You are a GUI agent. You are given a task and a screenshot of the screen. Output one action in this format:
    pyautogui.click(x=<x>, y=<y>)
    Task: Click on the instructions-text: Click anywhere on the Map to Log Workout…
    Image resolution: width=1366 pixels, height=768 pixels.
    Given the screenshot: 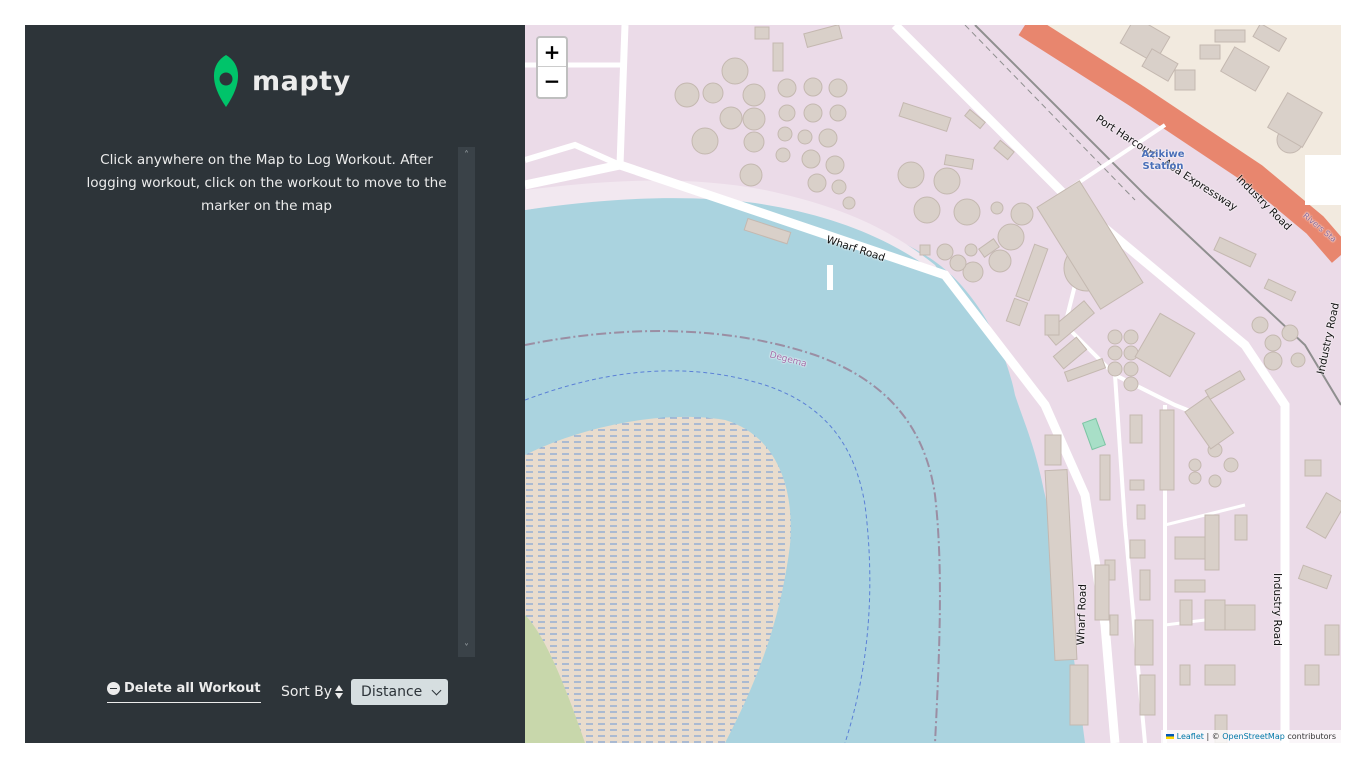 What is the action you would take?
    pyautogui.click(x=266, y=183)
    